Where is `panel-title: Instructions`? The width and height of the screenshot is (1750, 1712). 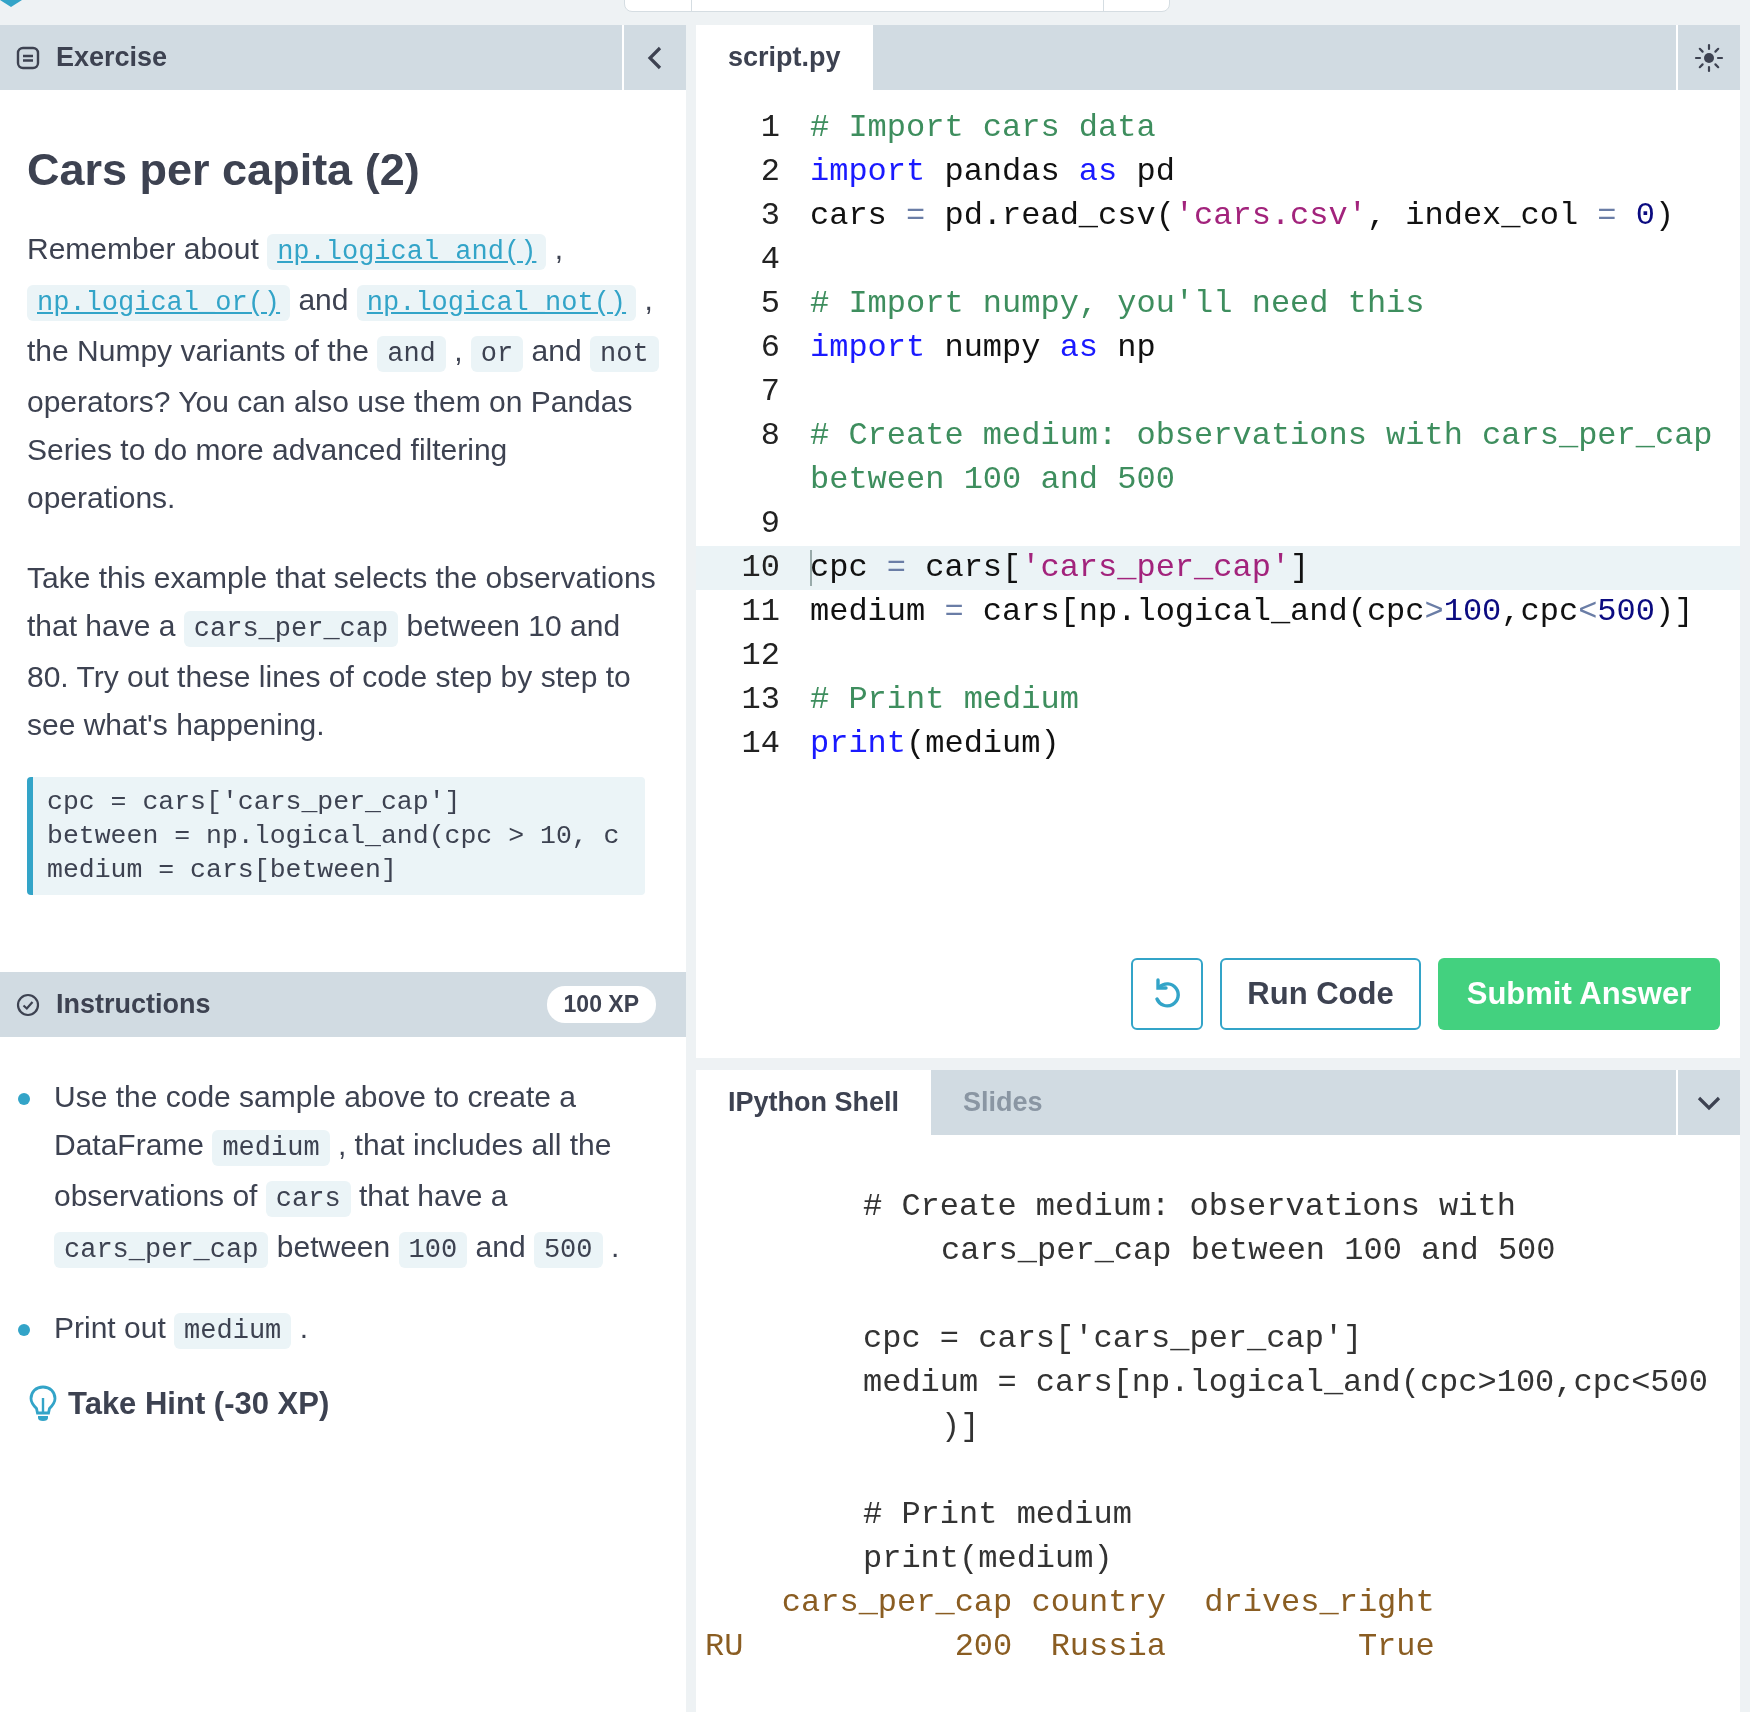
panel-title: Instructions is located at coordinates (133, 1004).